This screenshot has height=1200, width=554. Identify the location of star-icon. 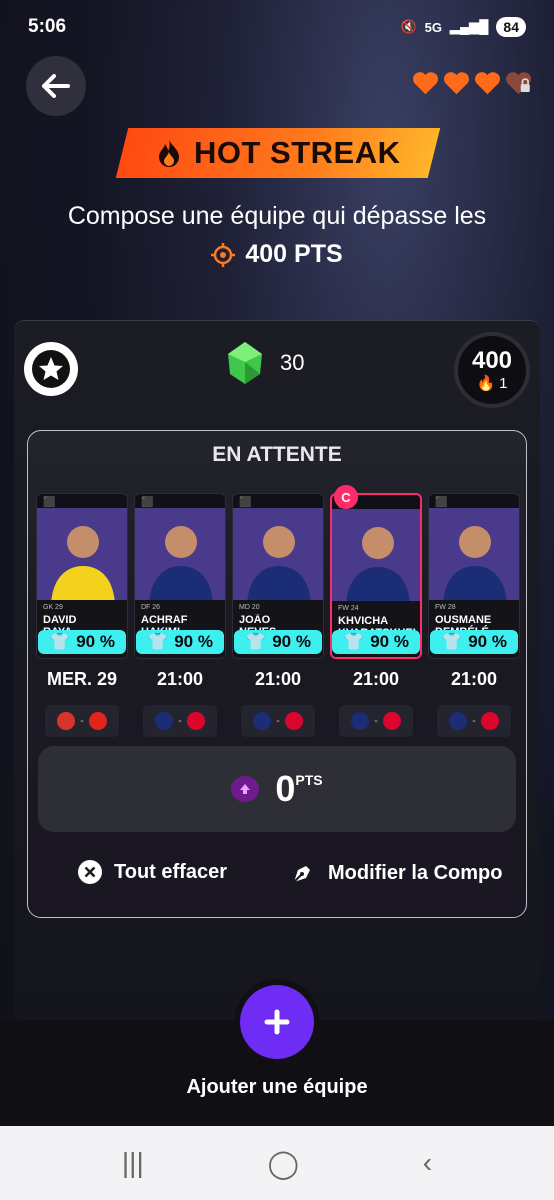
(51, 369).